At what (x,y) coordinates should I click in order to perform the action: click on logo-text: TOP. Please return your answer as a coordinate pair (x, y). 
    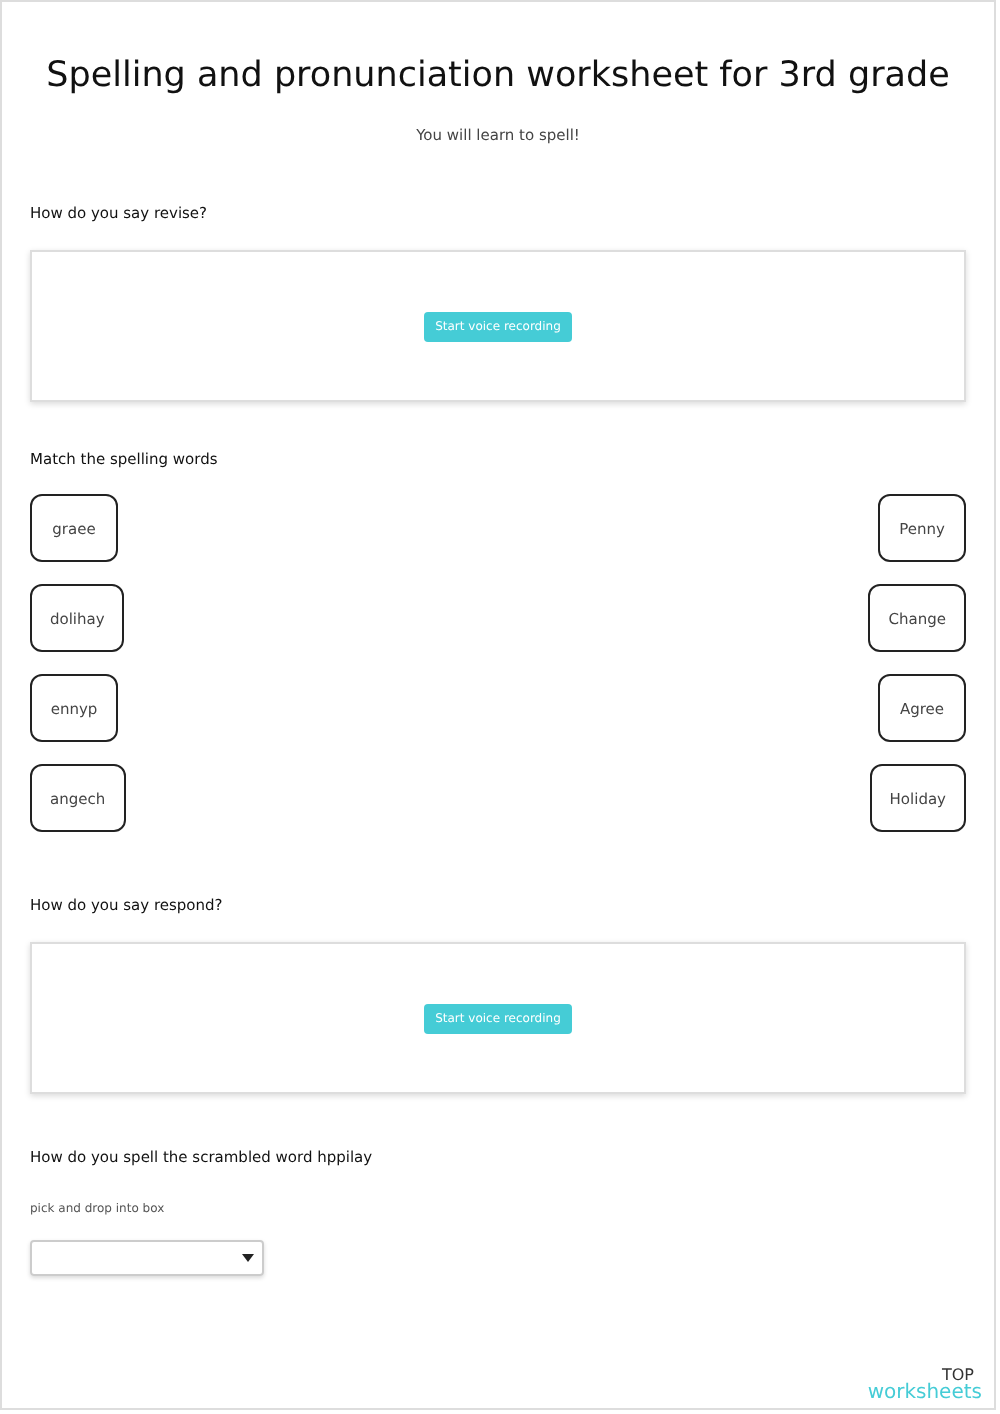
    Looking at the image, I should click on (957, 1376).